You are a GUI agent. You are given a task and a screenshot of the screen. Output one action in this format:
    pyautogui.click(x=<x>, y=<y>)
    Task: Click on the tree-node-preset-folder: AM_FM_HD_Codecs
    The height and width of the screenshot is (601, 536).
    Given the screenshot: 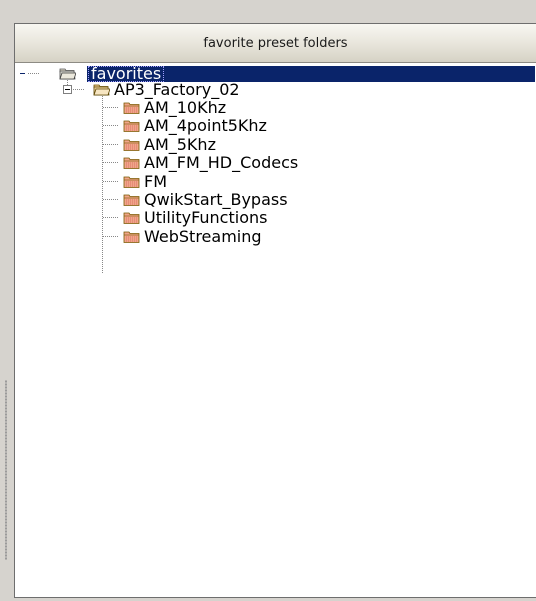 What is the action you would take?
    pyautogui.click(x=221, y=163)
    